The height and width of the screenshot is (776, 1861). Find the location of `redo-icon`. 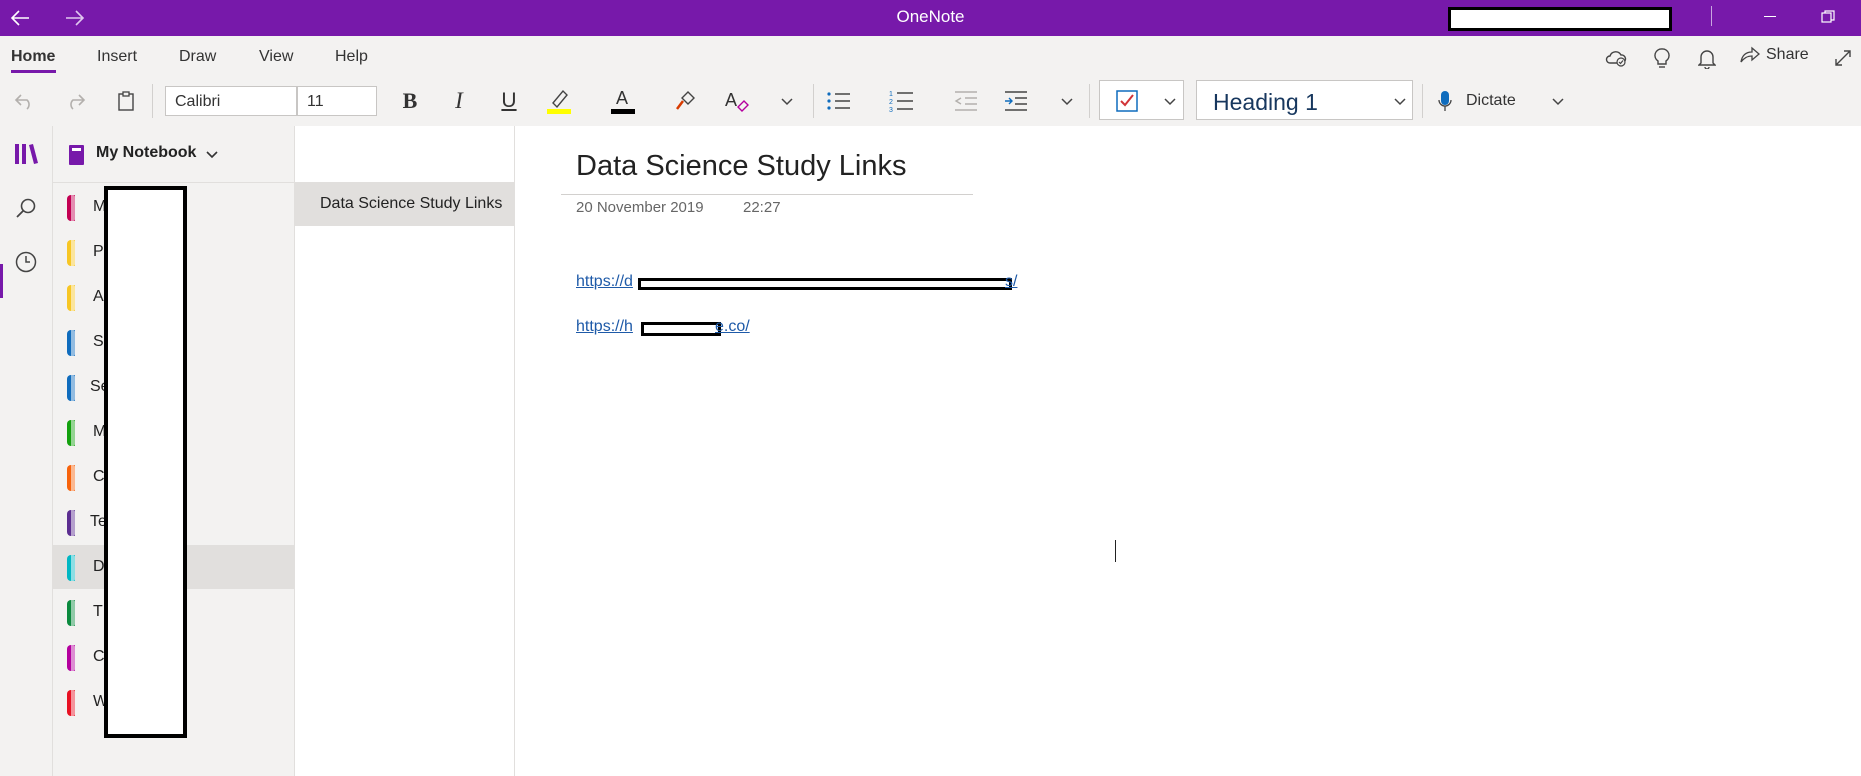

redo-icon is located at coordinates (75, 101).